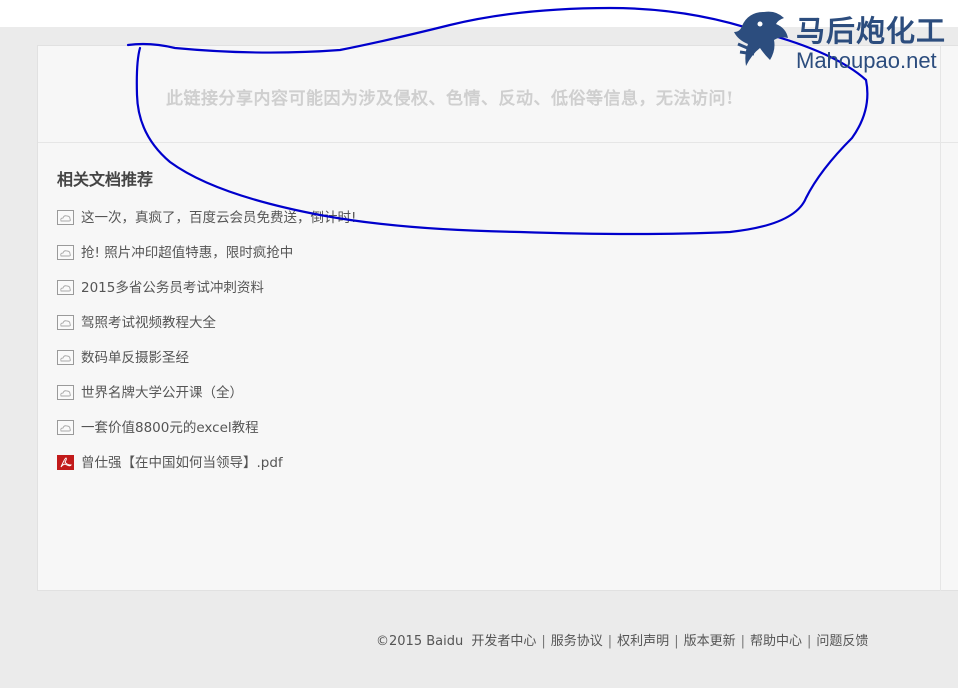 This screenshot has width=958, height=688. I want to click on footer-link-help-center: 帮助中心, so click(776, 641).